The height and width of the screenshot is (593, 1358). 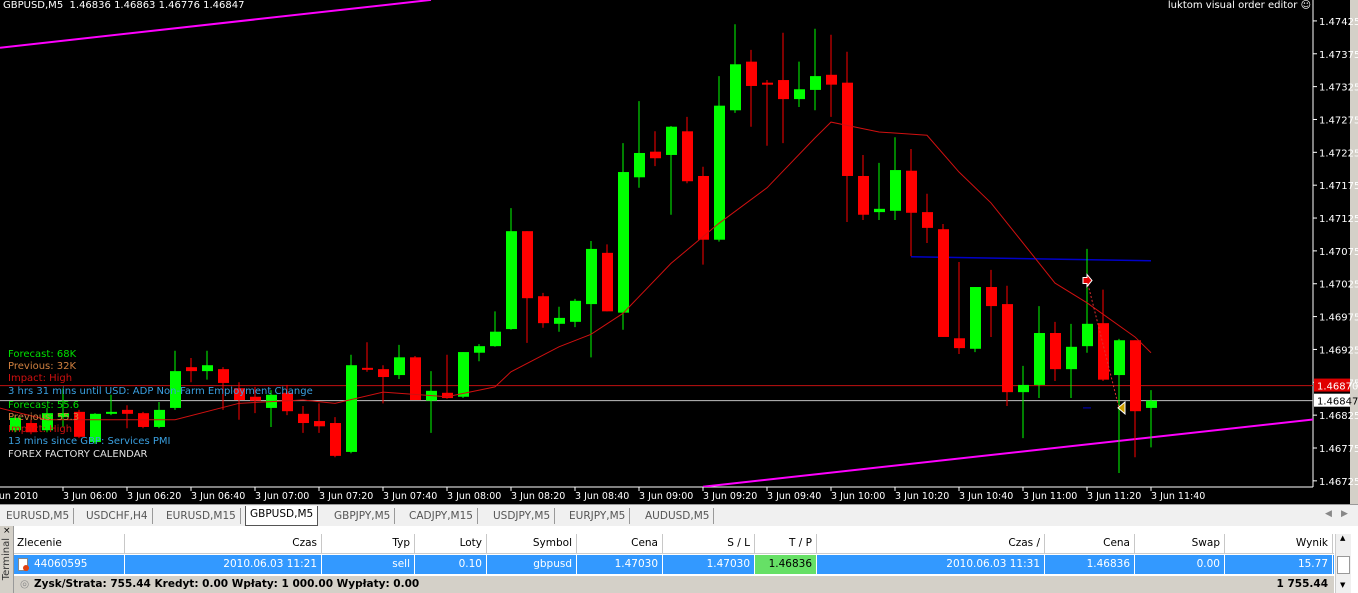 I want to click on cell-tp: 1.46836, so click(x=786, y=564).